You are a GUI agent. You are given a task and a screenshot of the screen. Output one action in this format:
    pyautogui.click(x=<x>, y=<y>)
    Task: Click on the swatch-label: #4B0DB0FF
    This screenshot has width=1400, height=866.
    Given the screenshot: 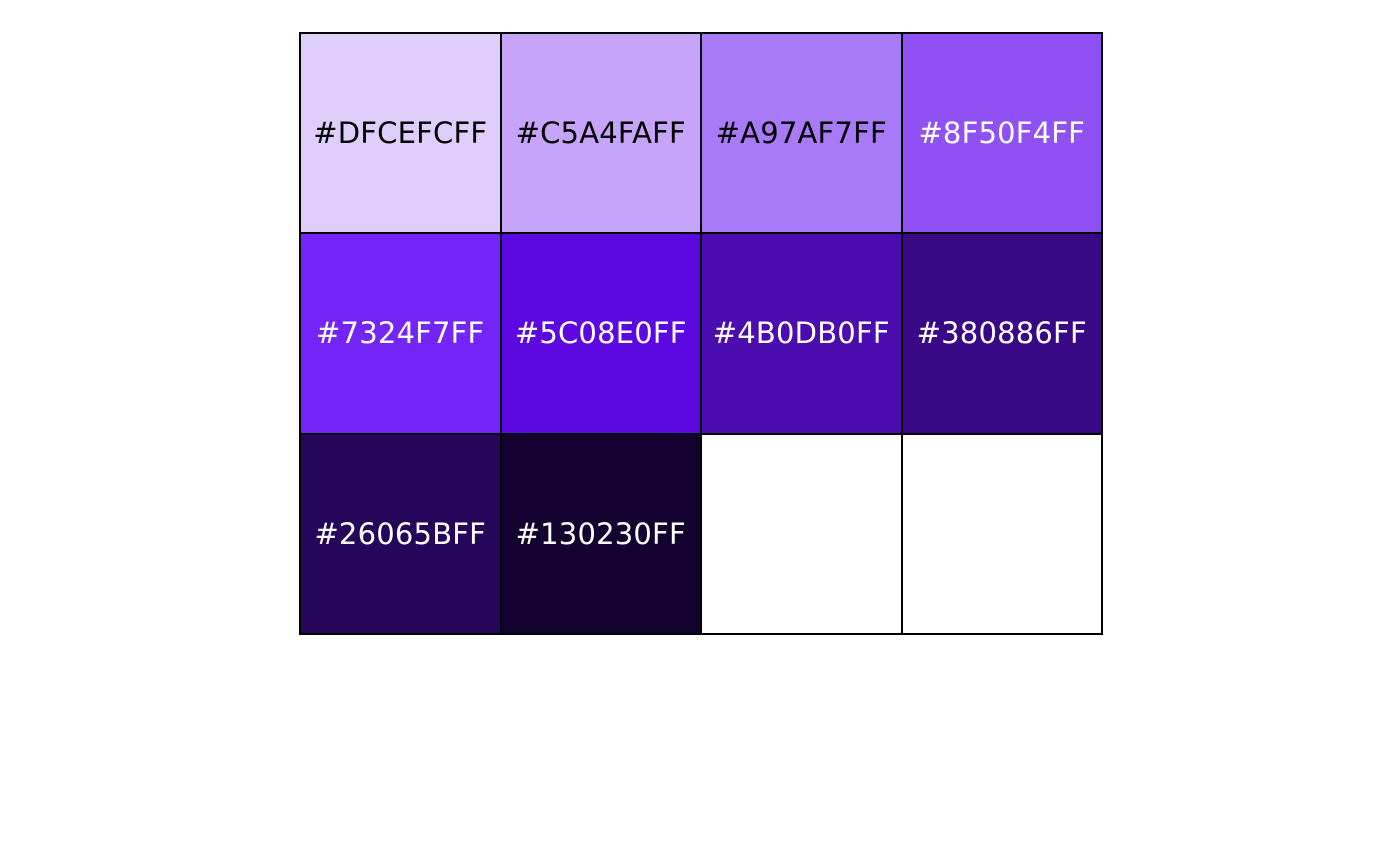 What is the action you would take?
    pyautogui.click(x=801, y=333)
    